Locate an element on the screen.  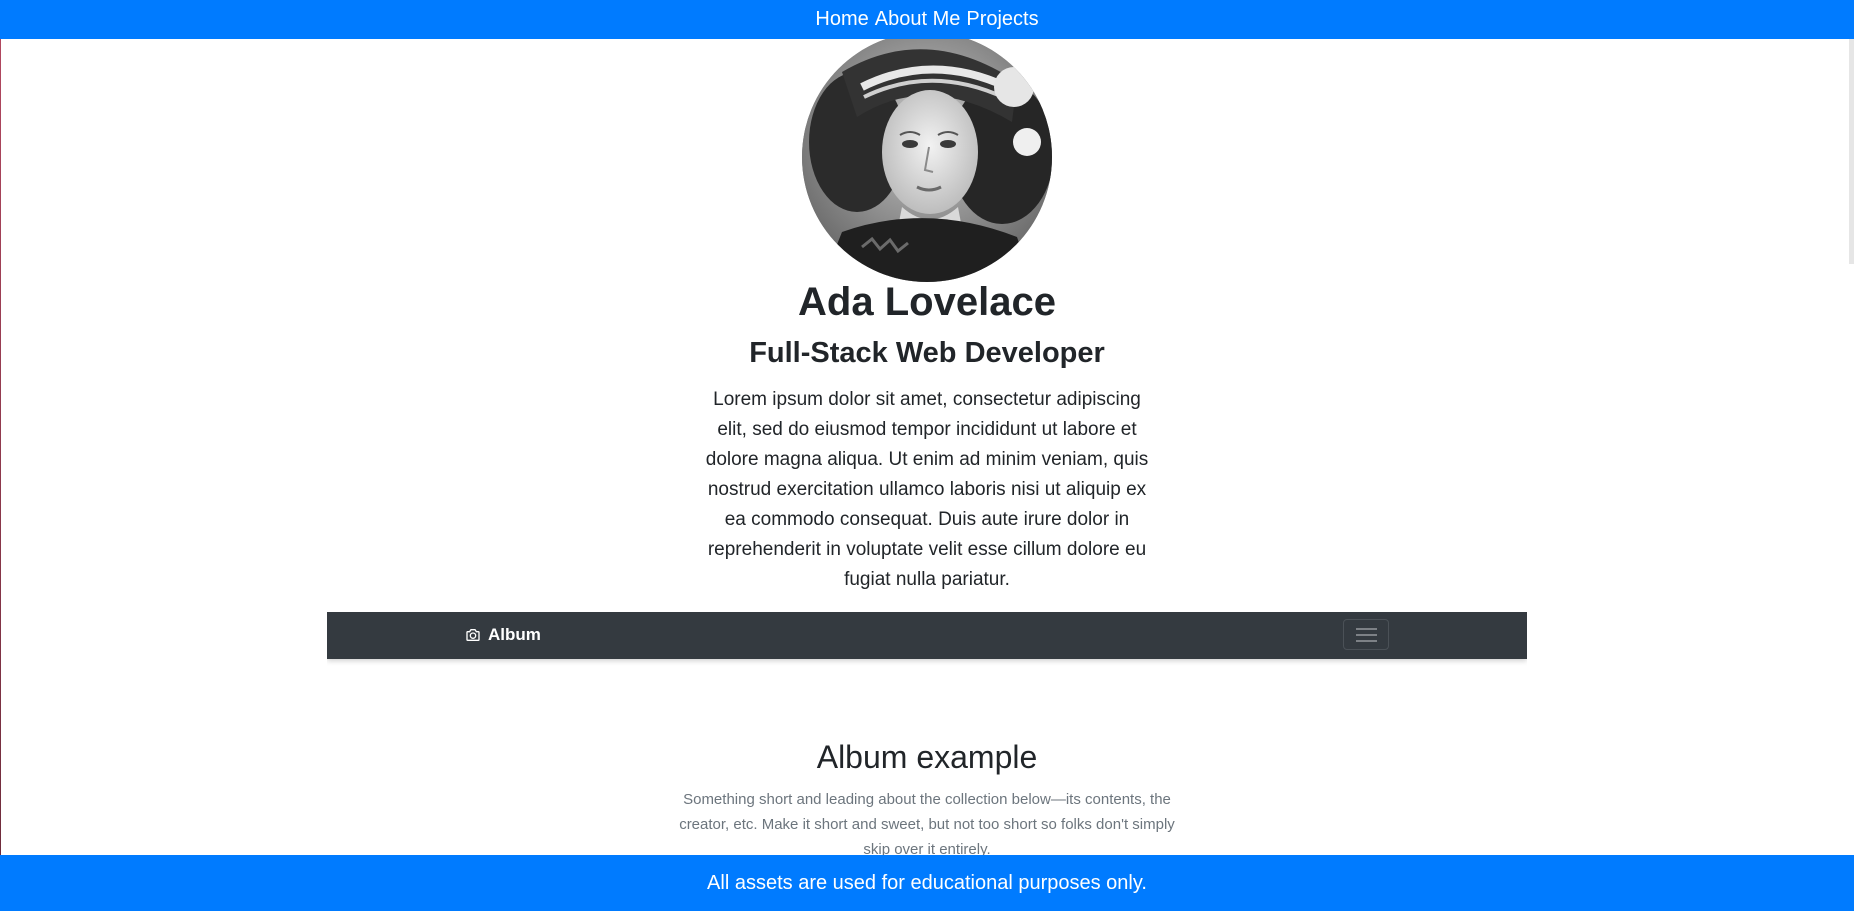
nav-link-about-me: About Me is located at coordinates (918, 19).